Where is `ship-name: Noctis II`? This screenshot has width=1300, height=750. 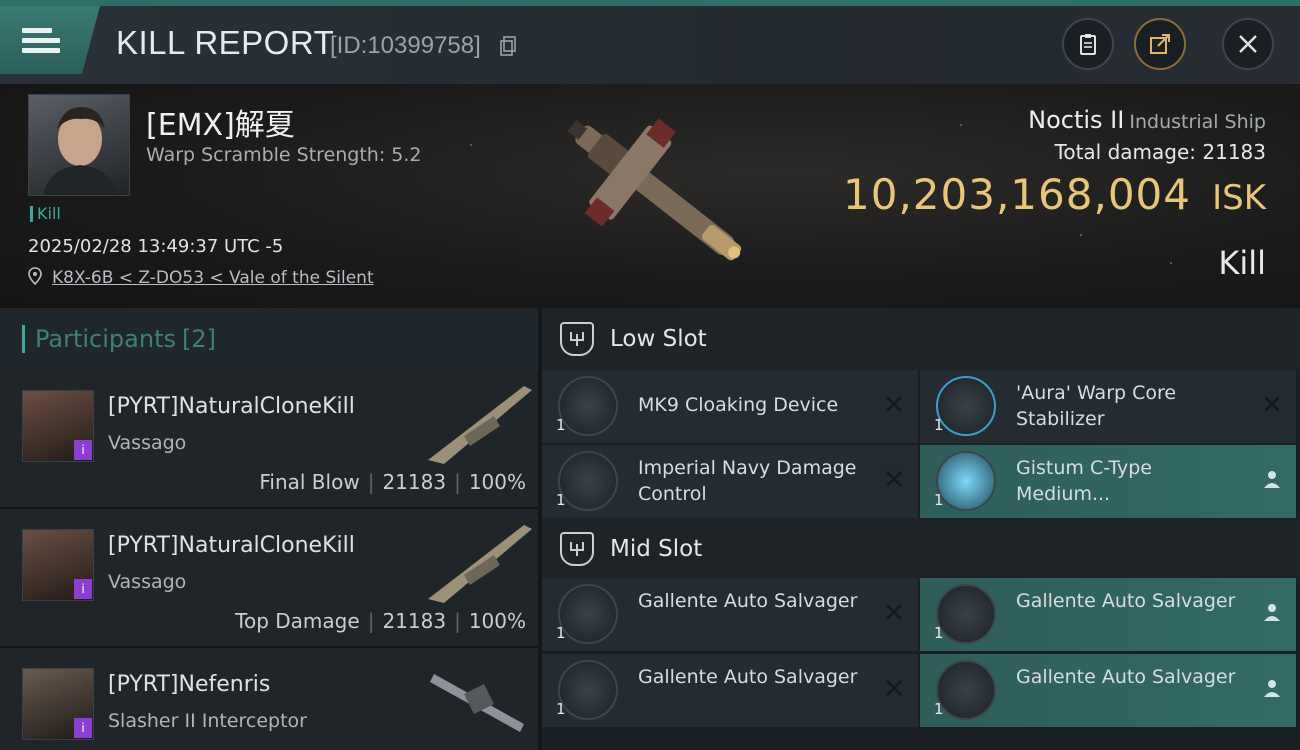 ship-name: Noctis II is located at coordinates (1076, 120).